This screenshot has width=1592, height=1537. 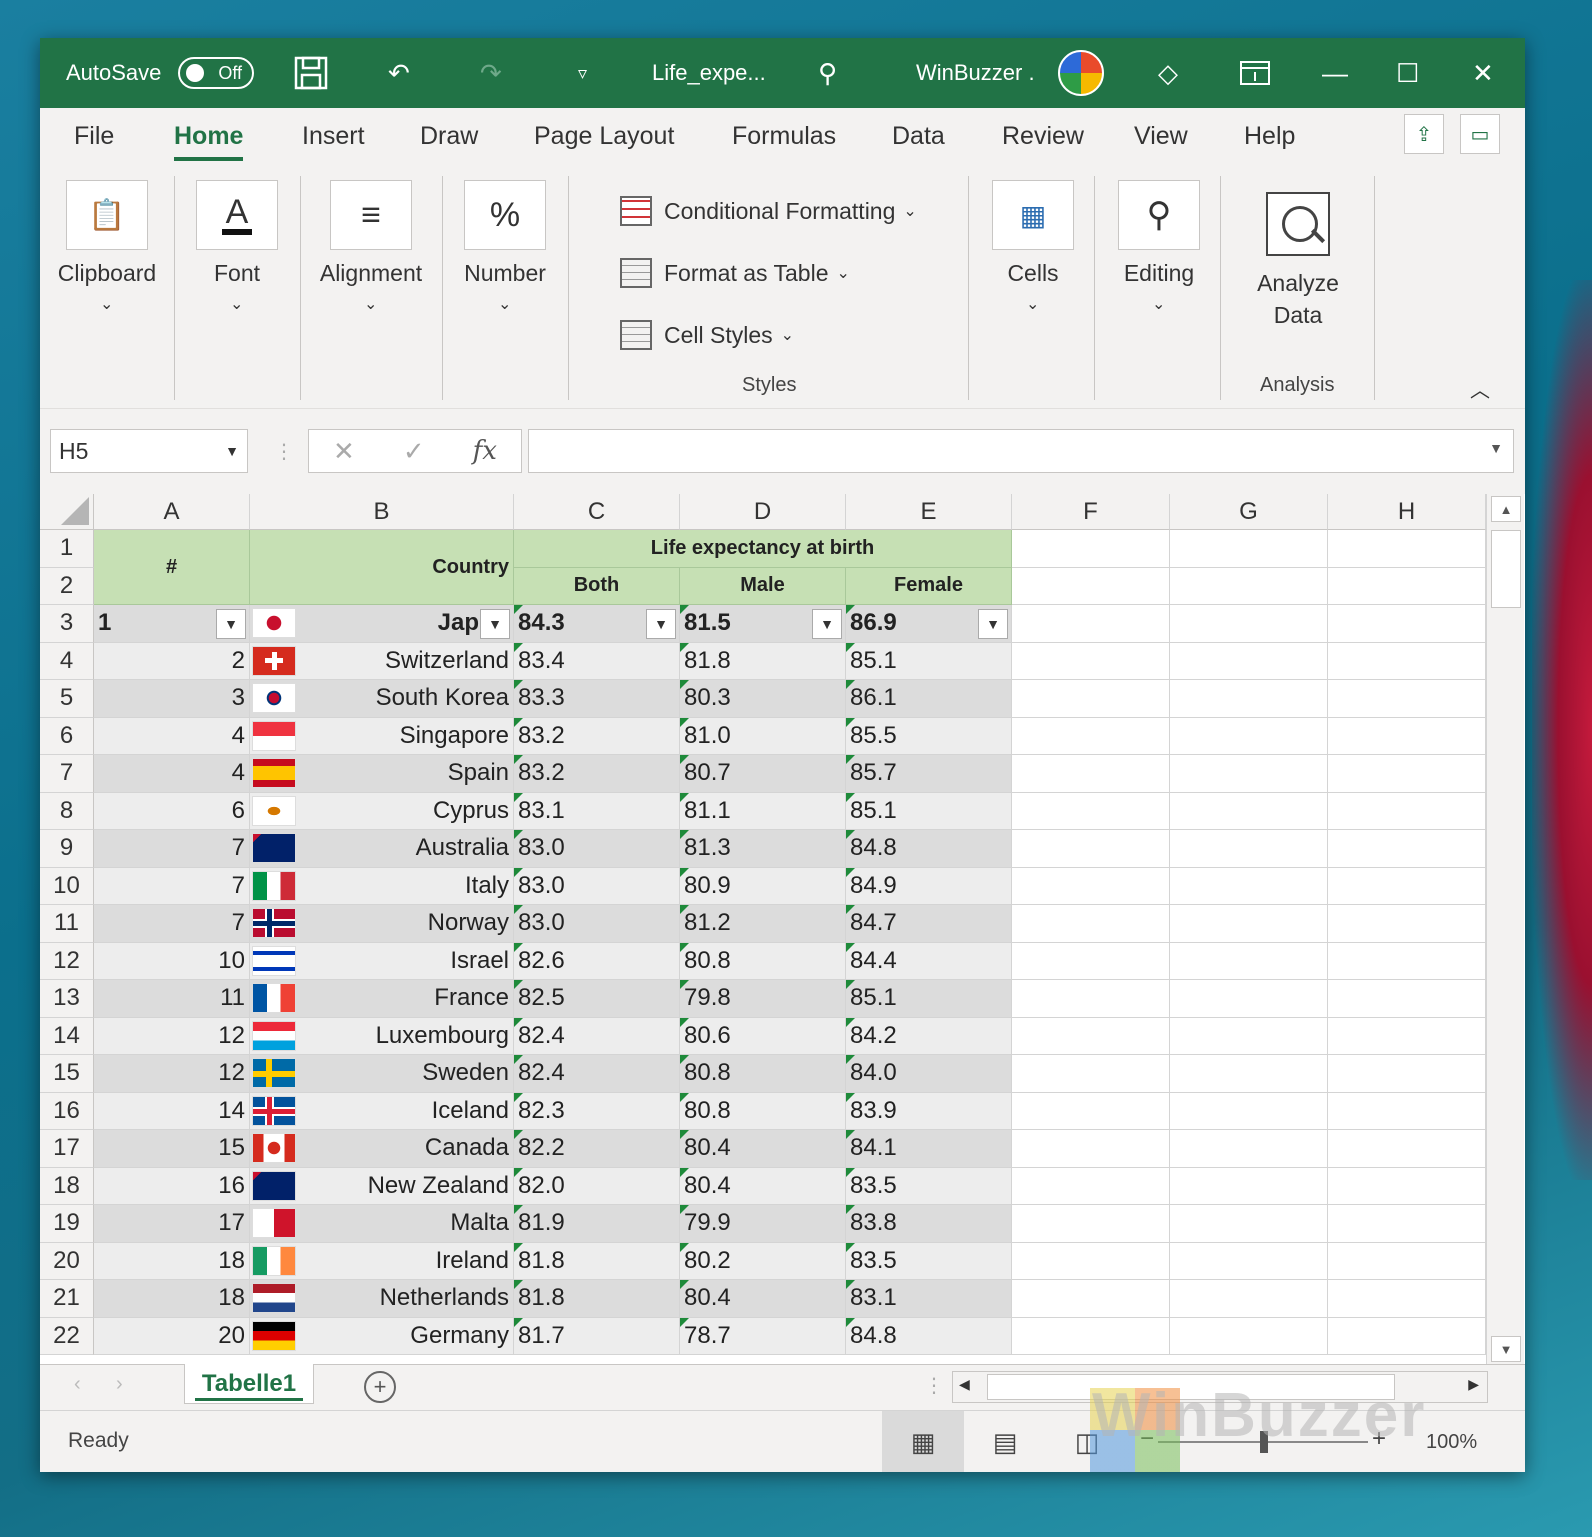 I want to click on number-button: %, so click(x=505, y=215).